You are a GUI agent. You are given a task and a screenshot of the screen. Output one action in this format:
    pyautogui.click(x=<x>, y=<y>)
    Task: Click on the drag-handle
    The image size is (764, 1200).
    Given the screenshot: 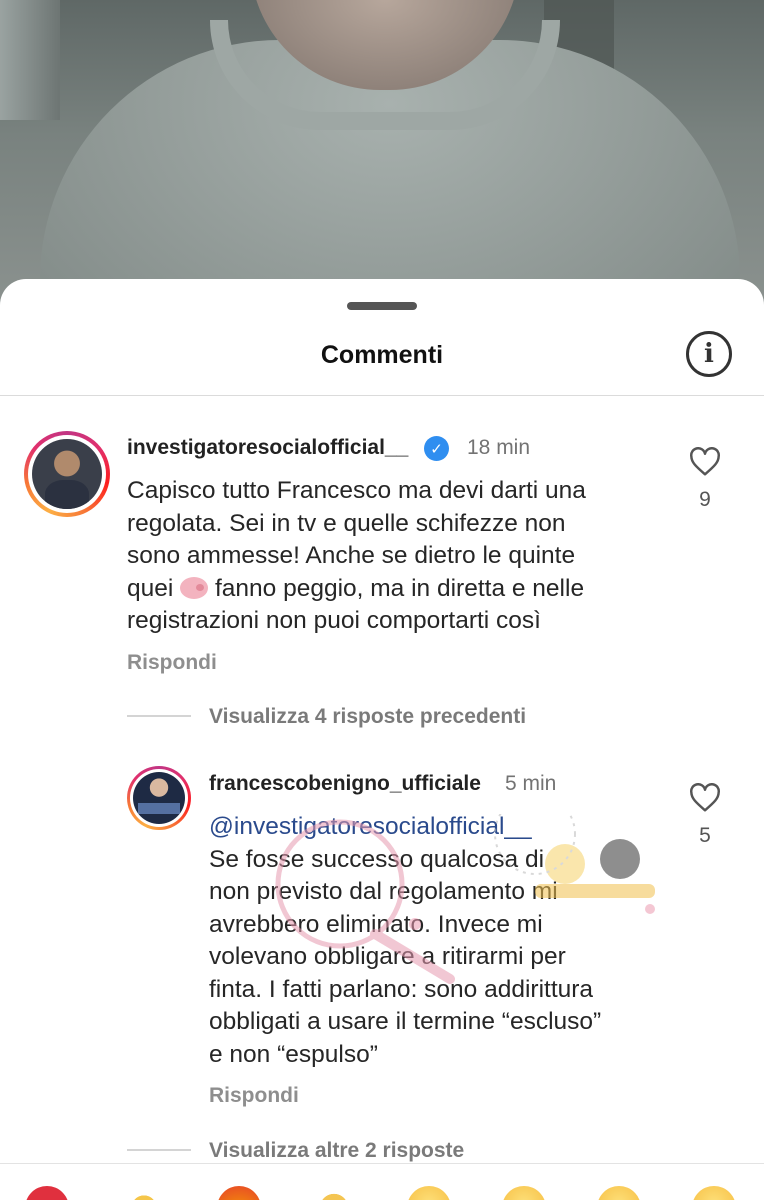 What is the action you would take?
    pyautogui.click(x=382, y=306)
    